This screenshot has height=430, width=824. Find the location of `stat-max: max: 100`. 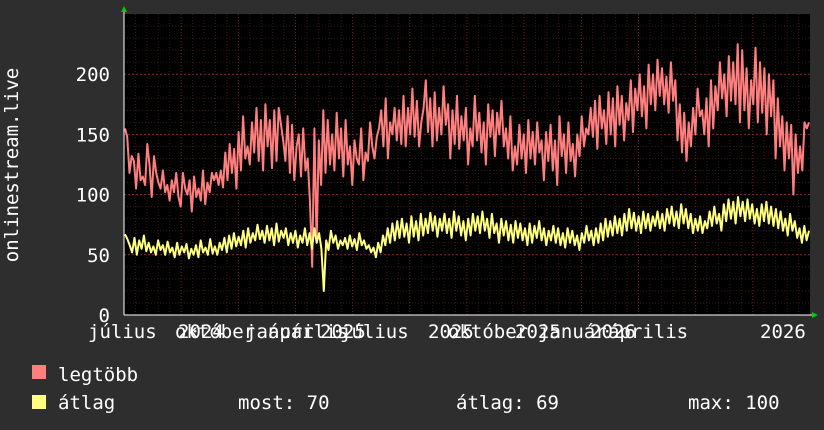

stat-max: max: 100 is located at coordinates (734, 403).